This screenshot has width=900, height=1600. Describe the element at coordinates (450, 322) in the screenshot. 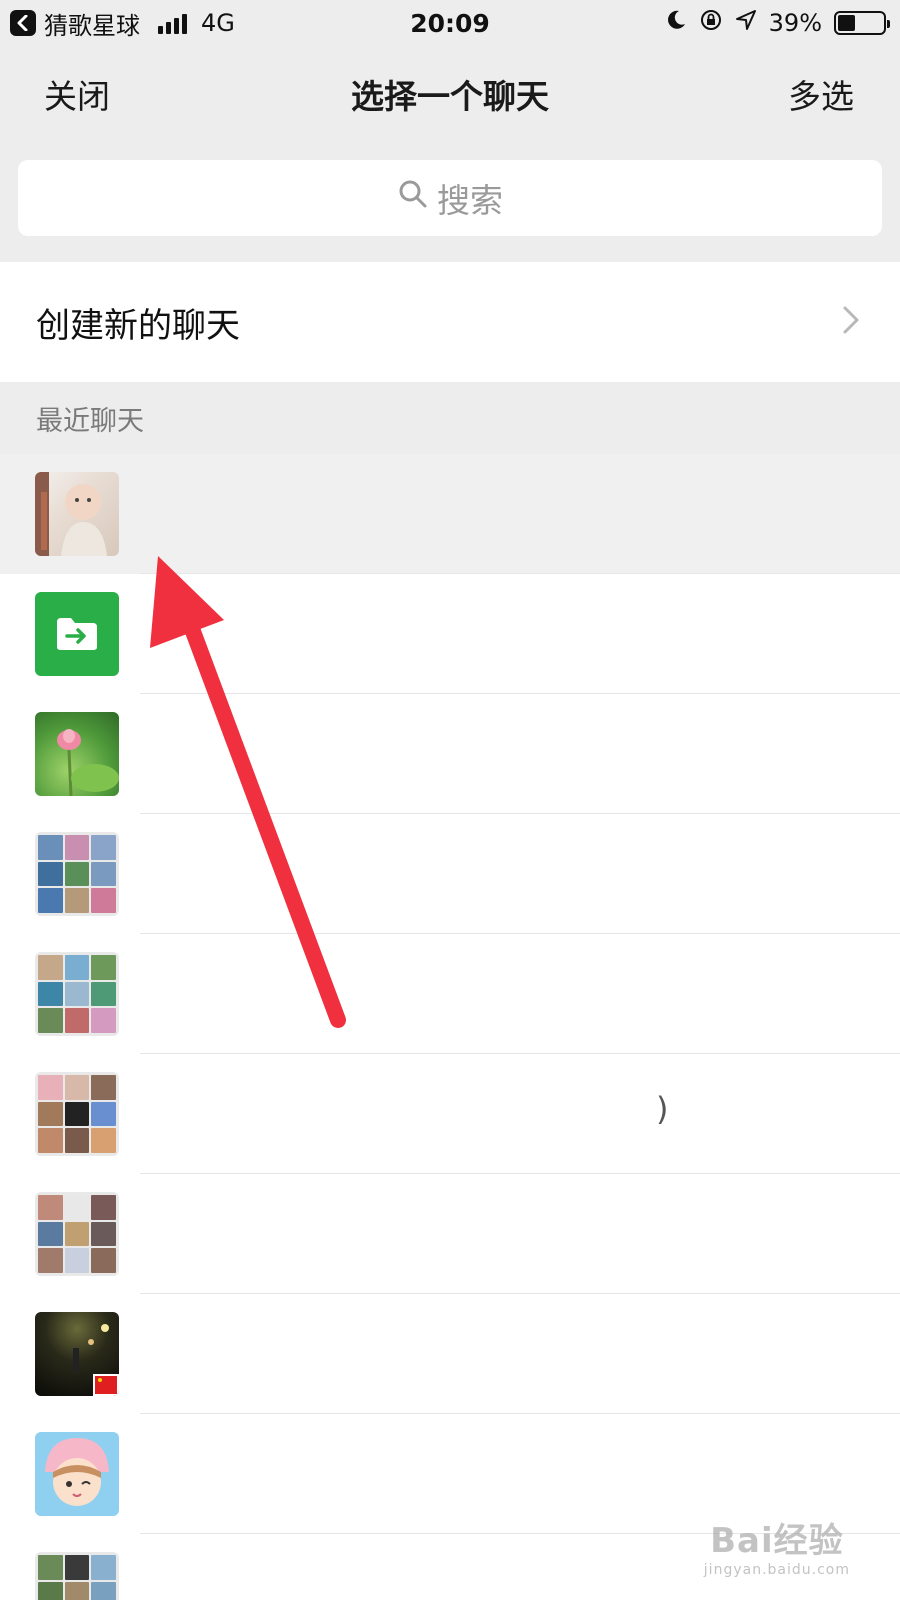

I see `create-new-chat-row: 创建新的聊天` at that location.